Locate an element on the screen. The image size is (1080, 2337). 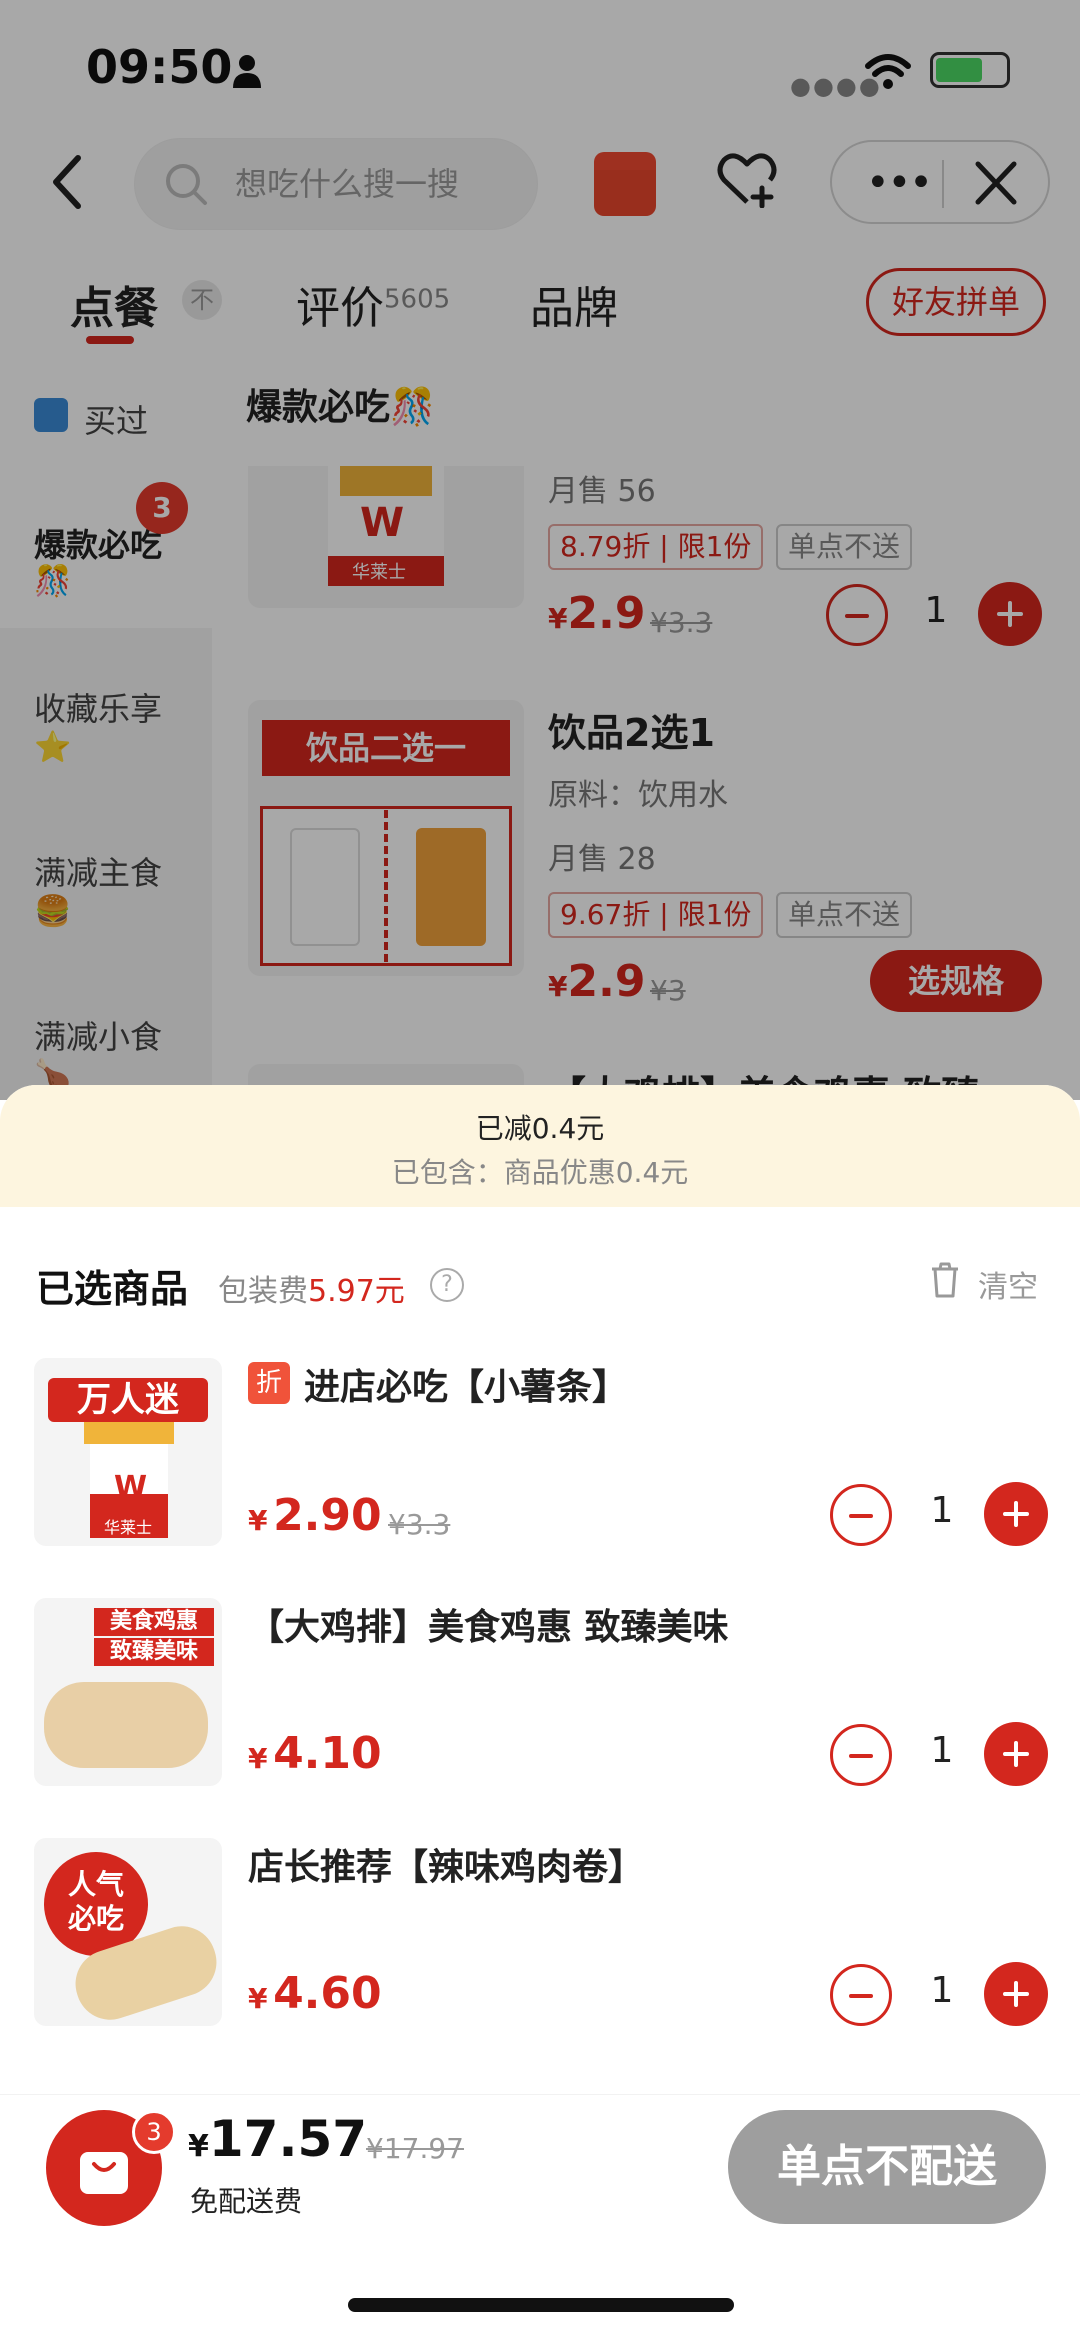
cart-item-image-chicken-steak: 美食鸡惠 致臻美味 is located at coordinates (128, 1692).